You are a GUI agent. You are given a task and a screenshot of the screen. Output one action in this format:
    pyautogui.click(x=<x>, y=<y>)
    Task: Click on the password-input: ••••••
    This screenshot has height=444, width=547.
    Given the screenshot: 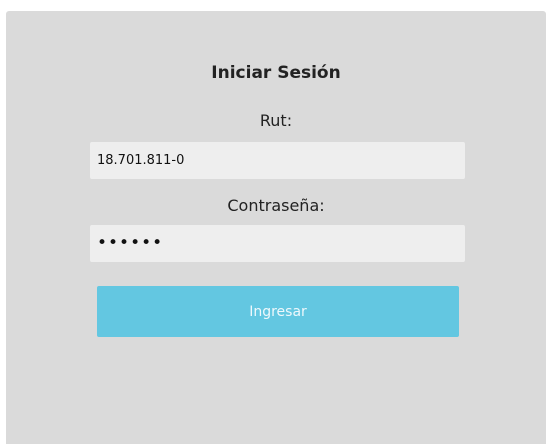 What is the action you would take?
    pyautogui.click(x=277, y=243)
    